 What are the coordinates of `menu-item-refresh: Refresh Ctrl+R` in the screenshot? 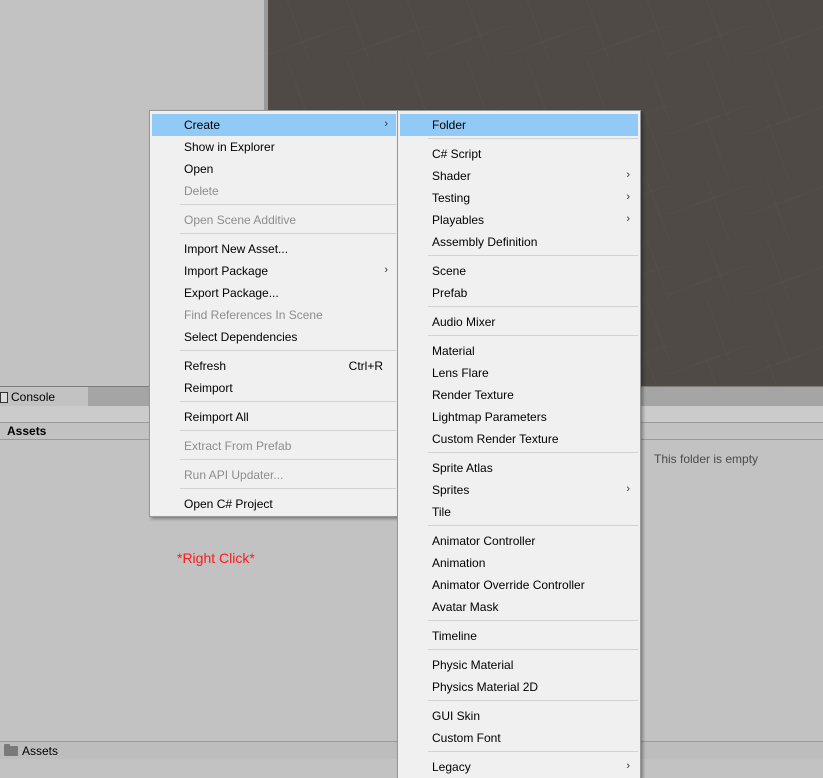 It's located at (274, 366).